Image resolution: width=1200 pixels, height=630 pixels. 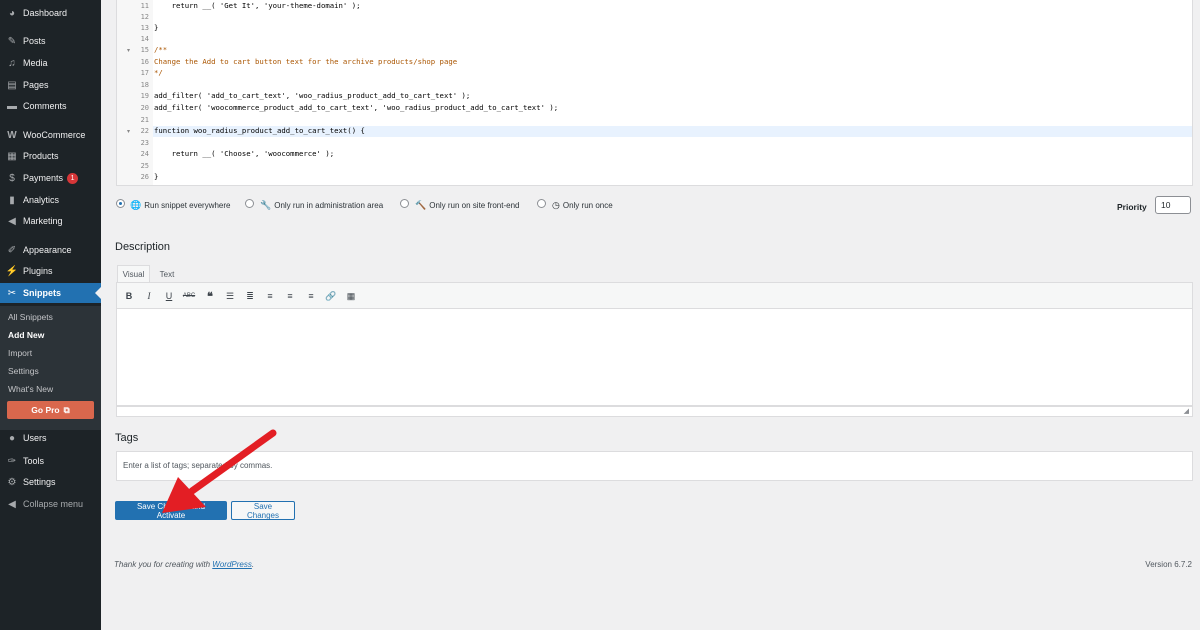 I want to click on archive-icon: ▦, so click(x=12, y=156).